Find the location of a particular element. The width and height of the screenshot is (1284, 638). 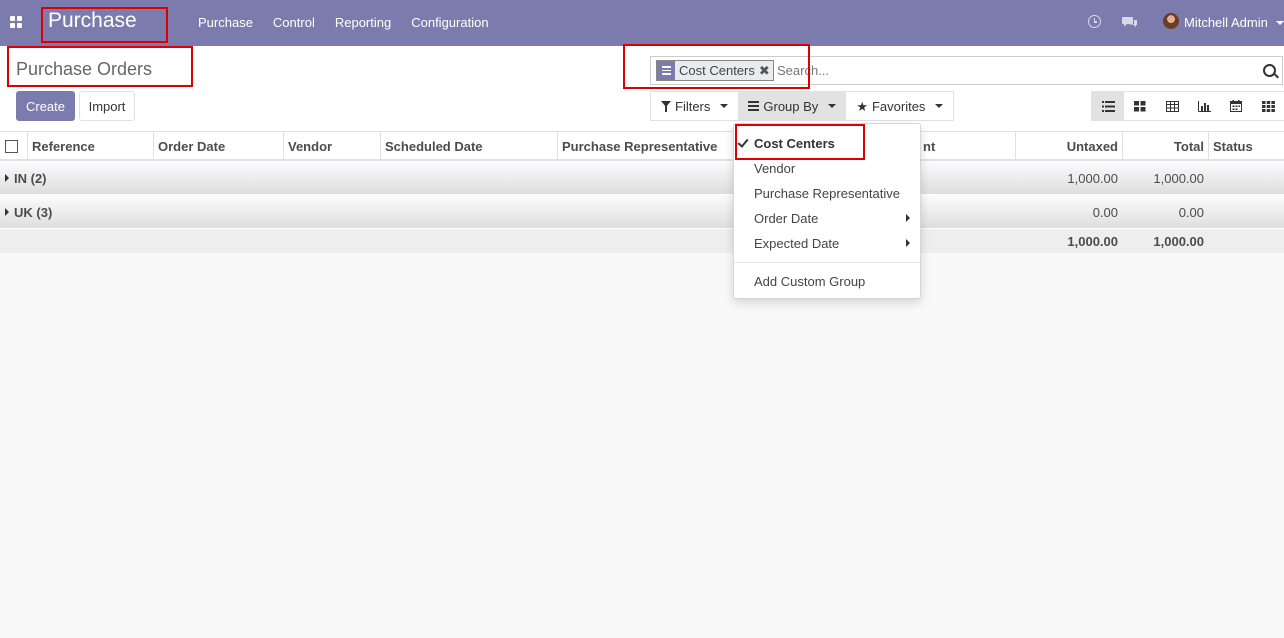

view-switcher is located at coordinates (1187, 106).